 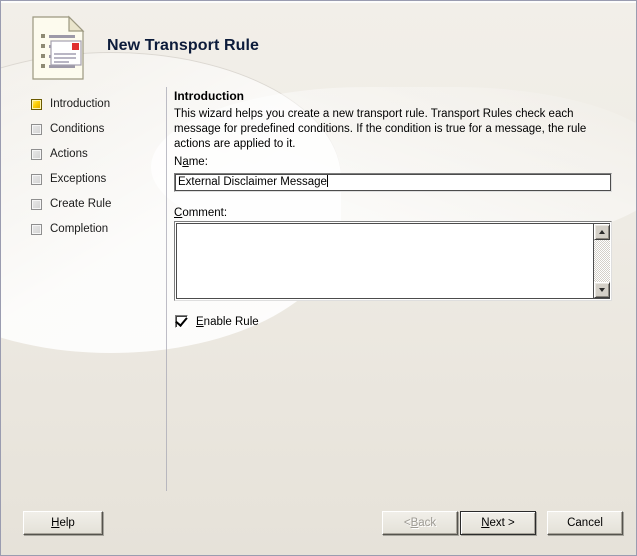 I want to click on sidebar-item-introduction: Introduction, so click(x=70, y=104).